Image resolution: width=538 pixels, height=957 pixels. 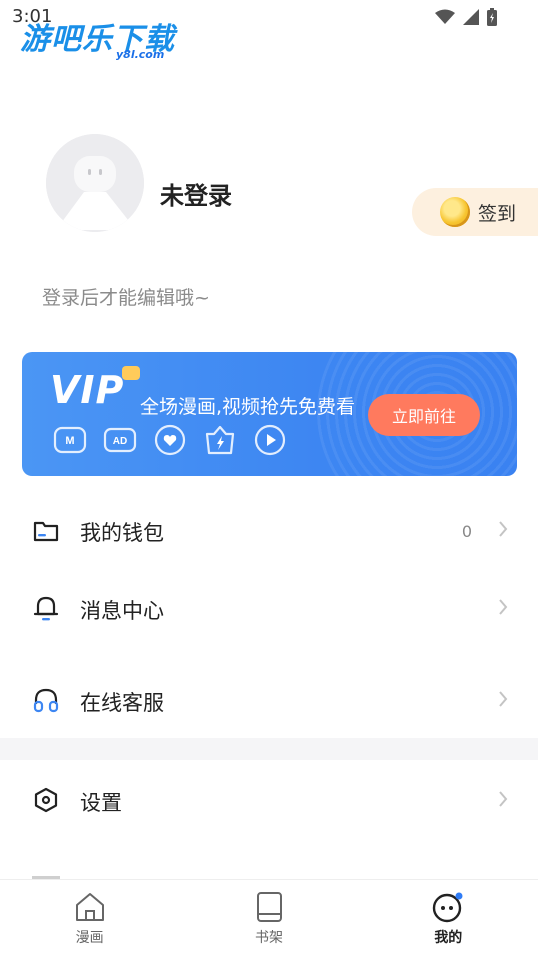 I want to click on menu-label-settings: 设置, so click(x=101, y=803).